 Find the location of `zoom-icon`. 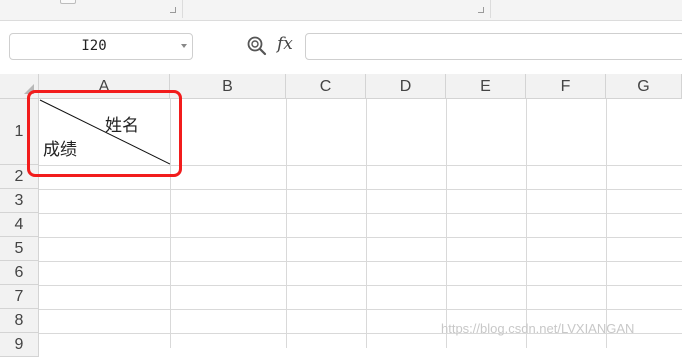

zoom-icon is located at coordinates (257, 46).